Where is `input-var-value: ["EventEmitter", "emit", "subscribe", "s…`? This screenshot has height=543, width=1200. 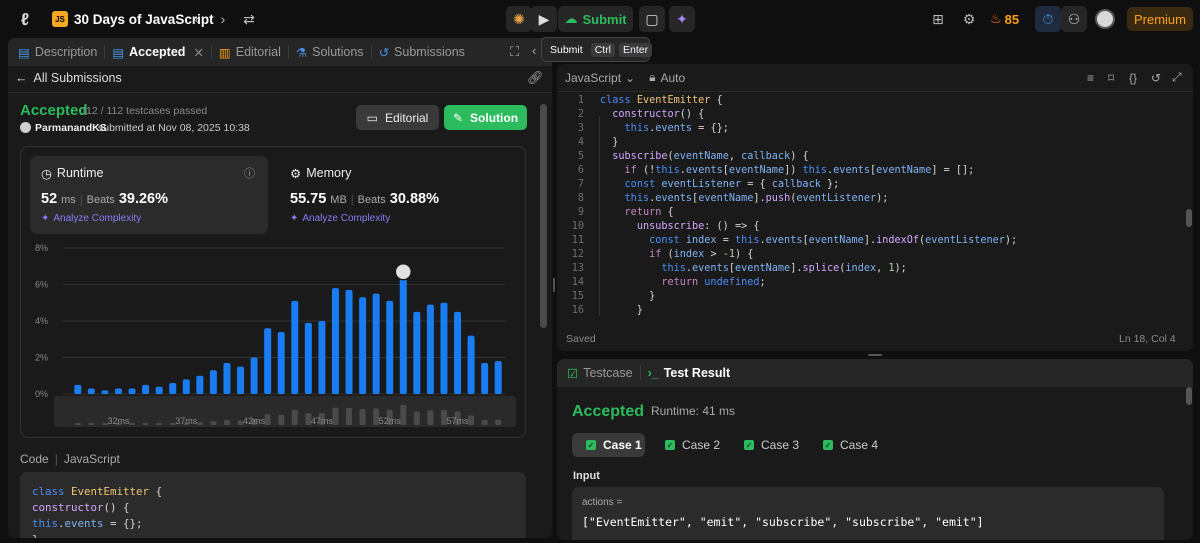
input-var-value: ["EventEmitter", "emit", "subscribe", "s… is located at coordinates (783, 522).